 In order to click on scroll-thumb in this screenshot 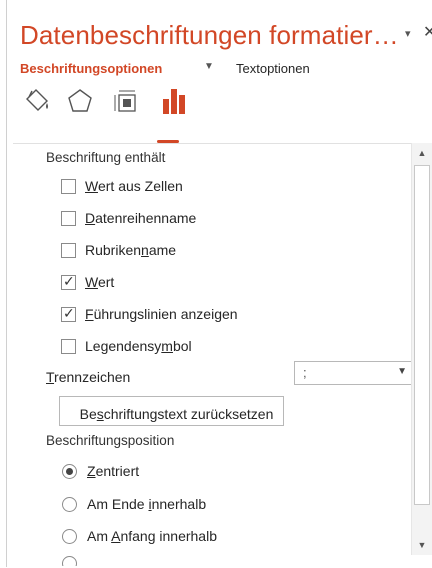, I will do `click(422, 335)`.